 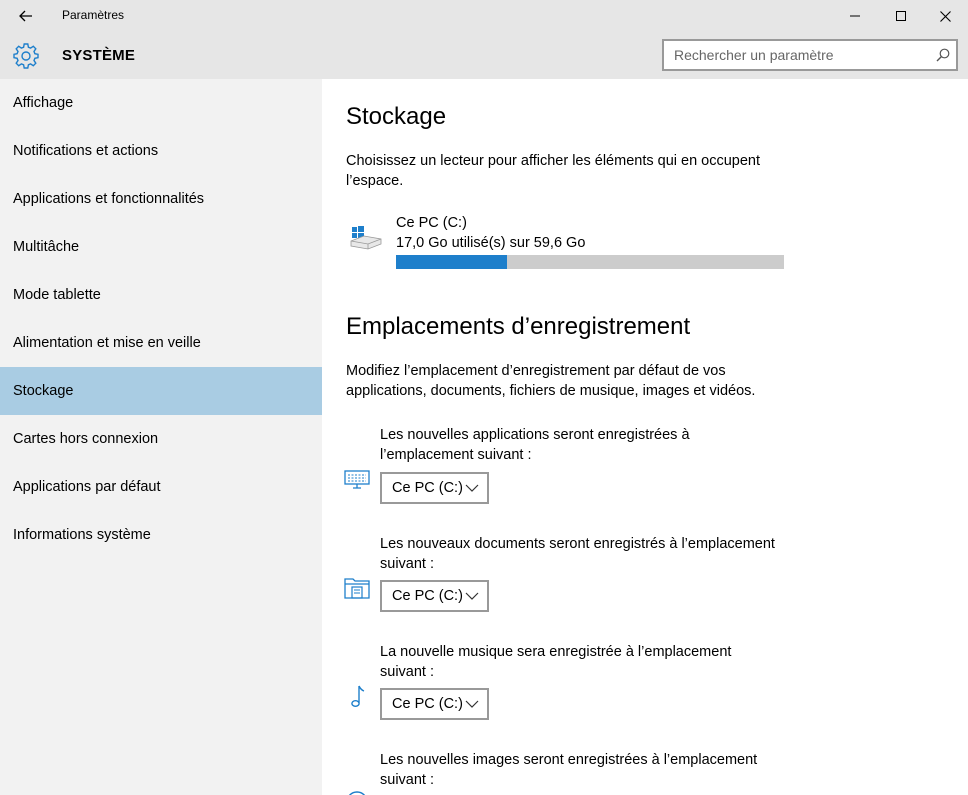 I want to click on close-icon, so click(x=945, y=16).